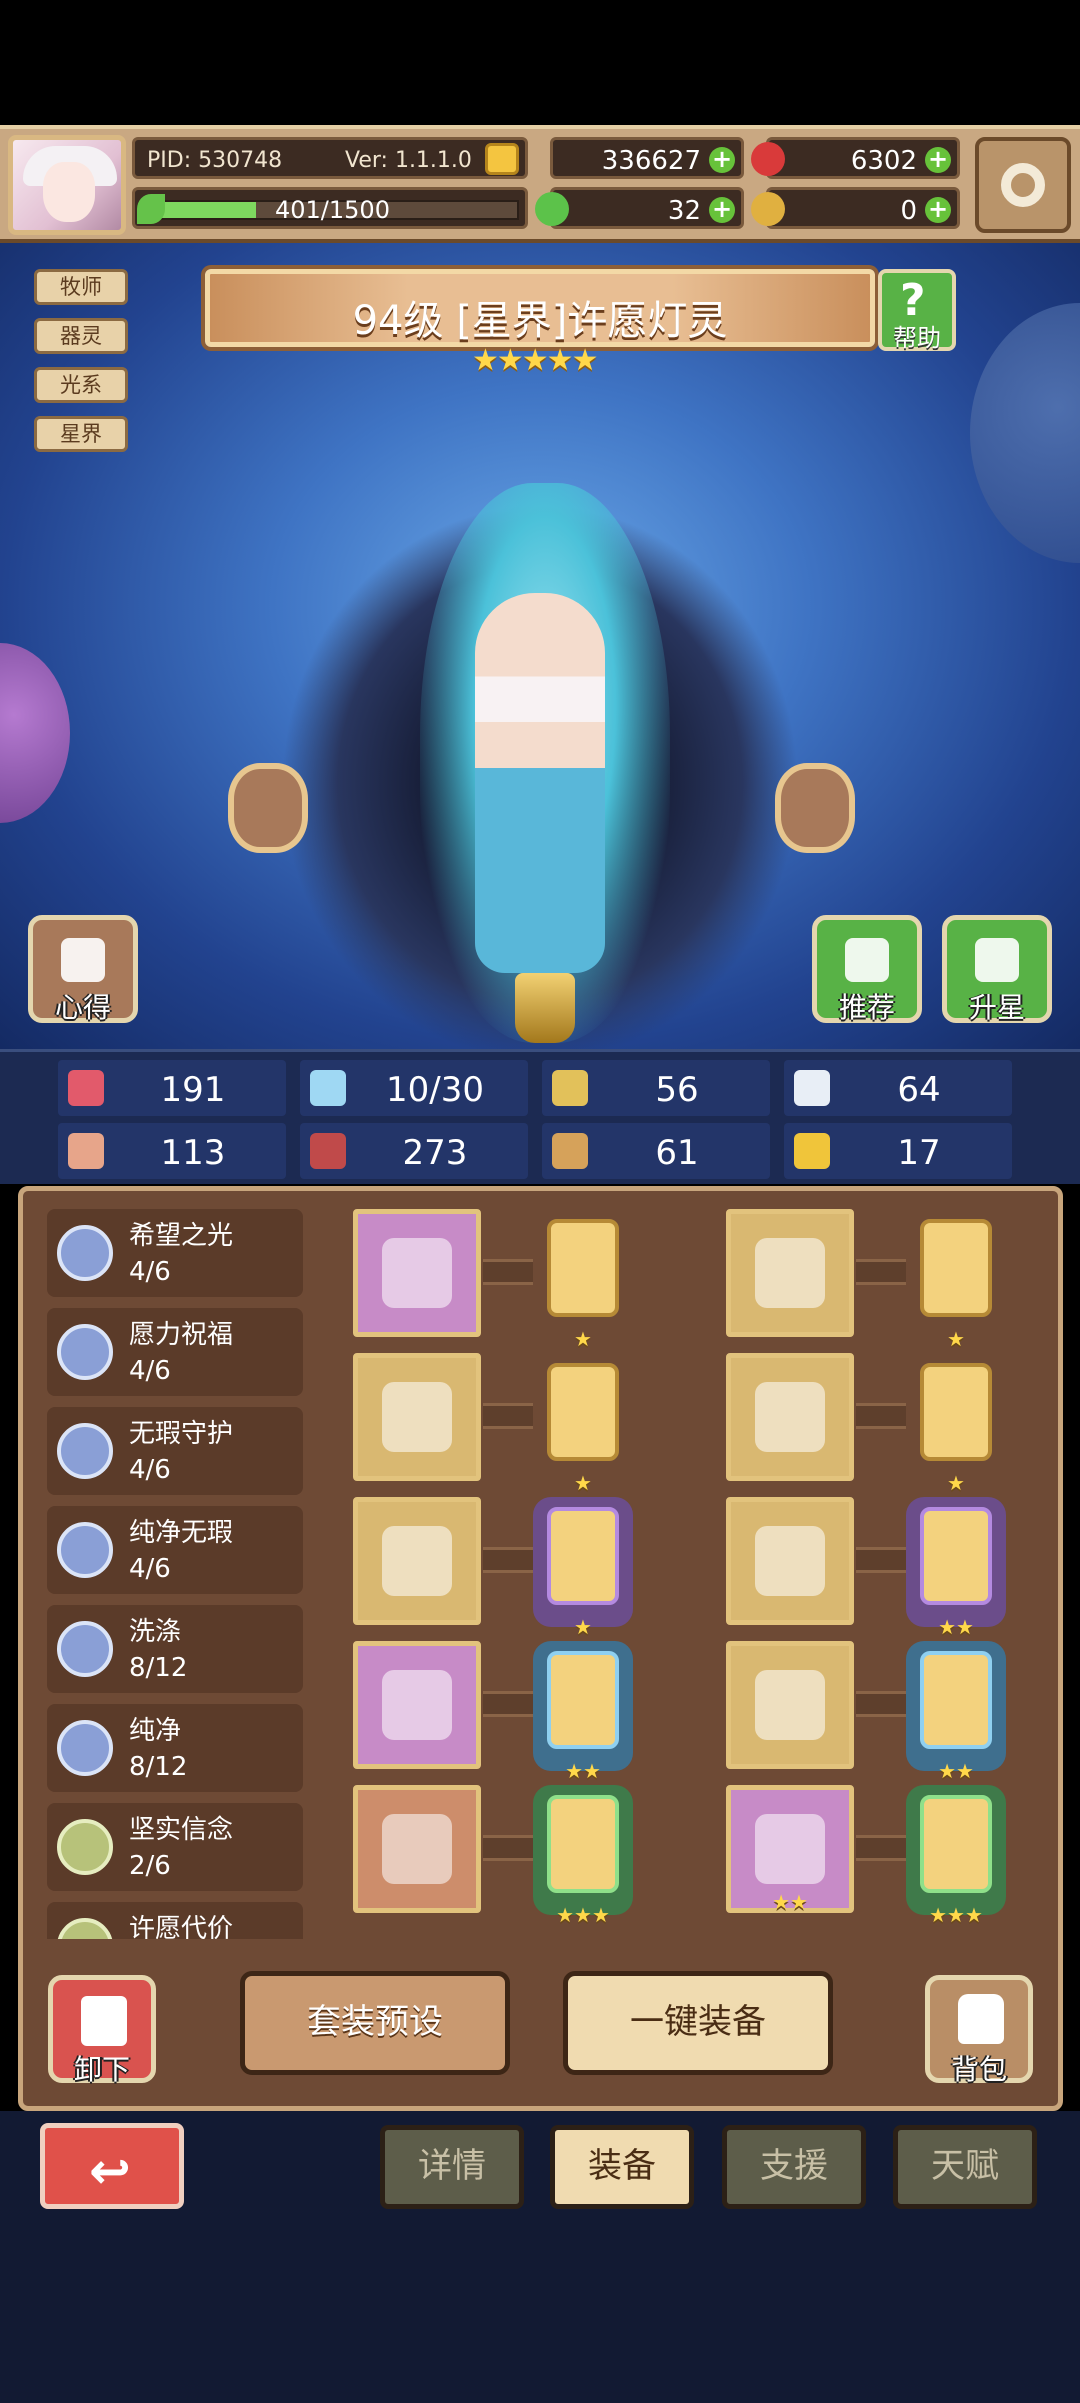 This screenshot has width=1080, height=2403. What do you see at coordinates (956, 1915) in the screenshot?
I see `card-stars: ★★★` at bounding box center [956, 1915].